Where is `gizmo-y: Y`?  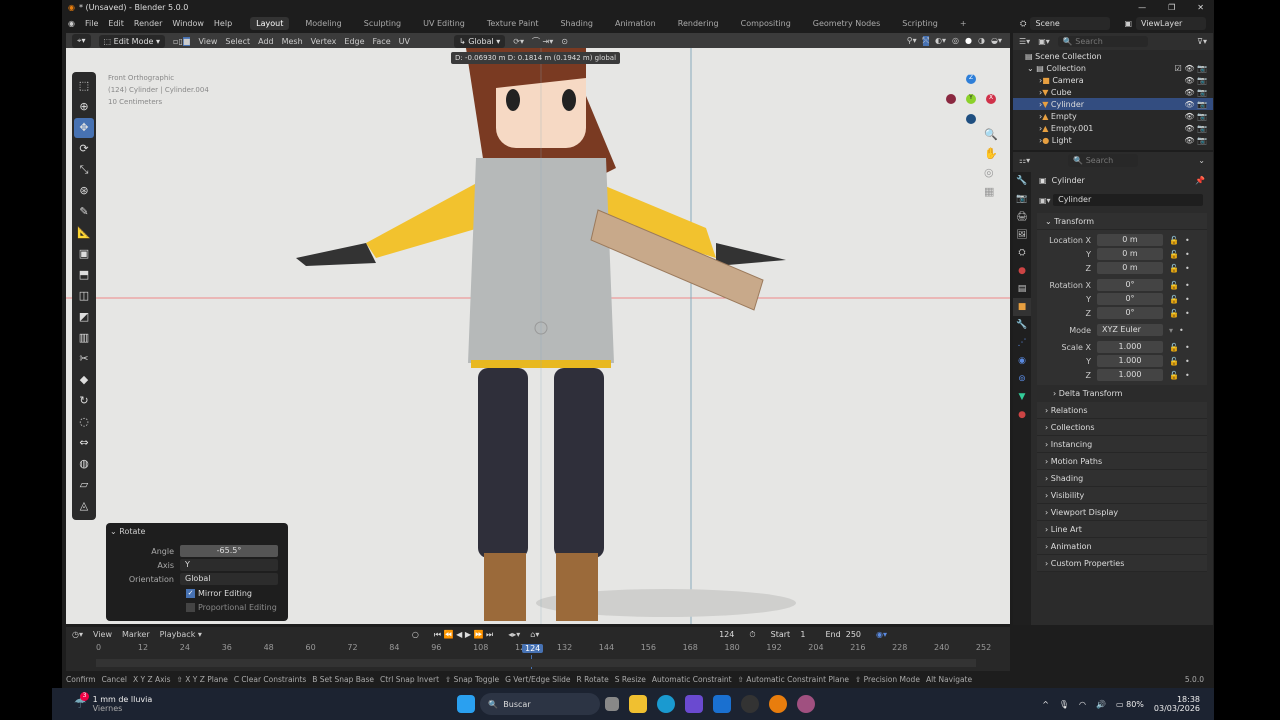
gizmo-y: Y is located at coordinates (971, 99).